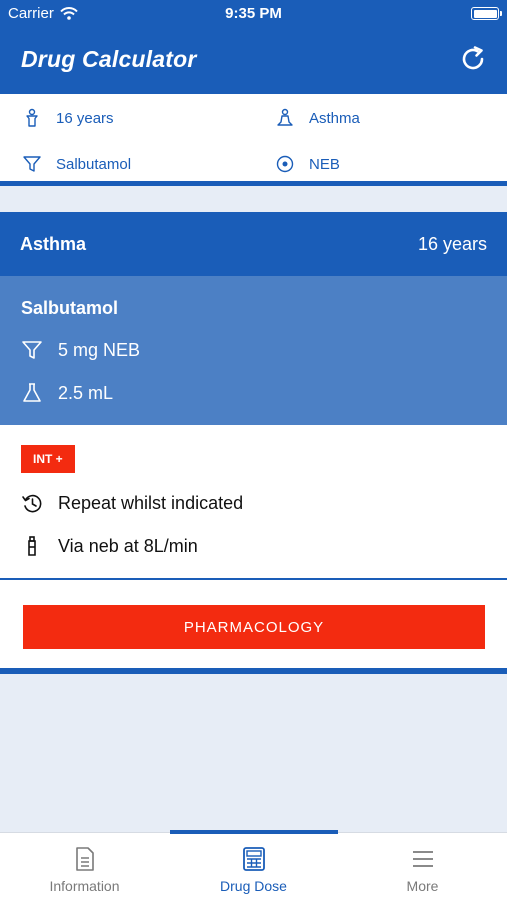 The width and height of the screenshot is (507, 900). I want to click on summary-age-label: 16 years, so click(85, 118).